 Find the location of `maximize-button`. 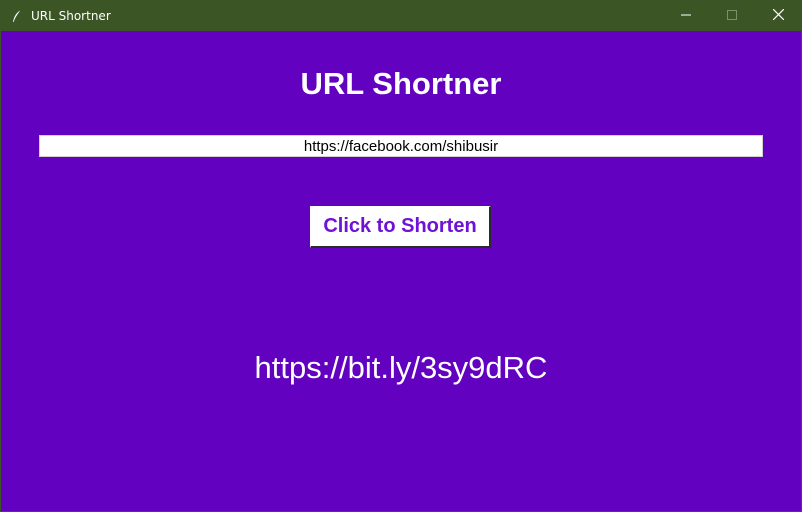

maximize-button is located at coordinates (732, 16).